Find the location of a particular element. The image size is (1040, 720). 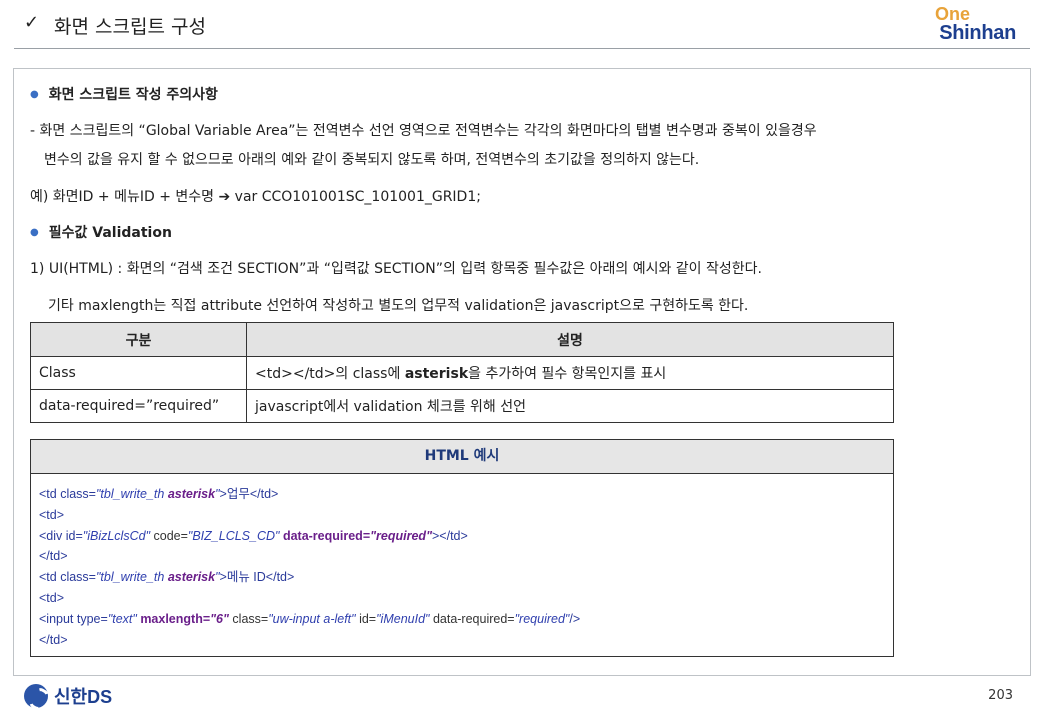

section1-heading: 화면 스크립트 작성 주의사항 is located at coordinates (133, 95).